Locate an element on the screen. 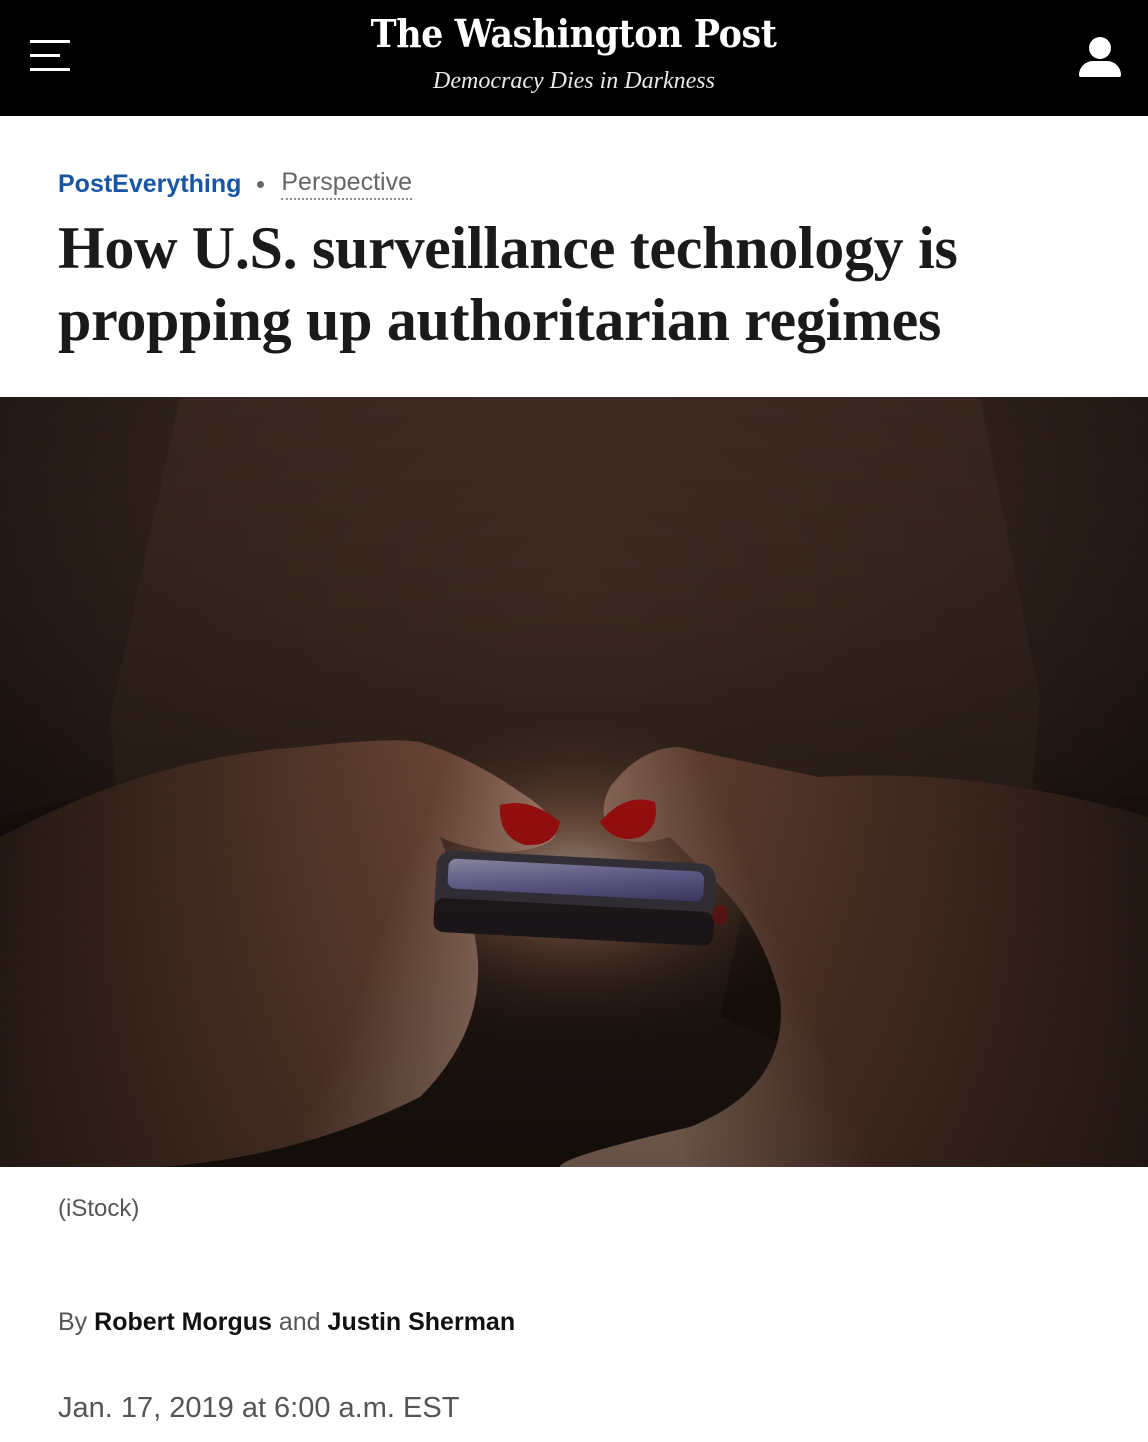 The height and width of the screenshot is (1442, 1148). author-link: Justin Sherman is located at coordinates (422, 1322).